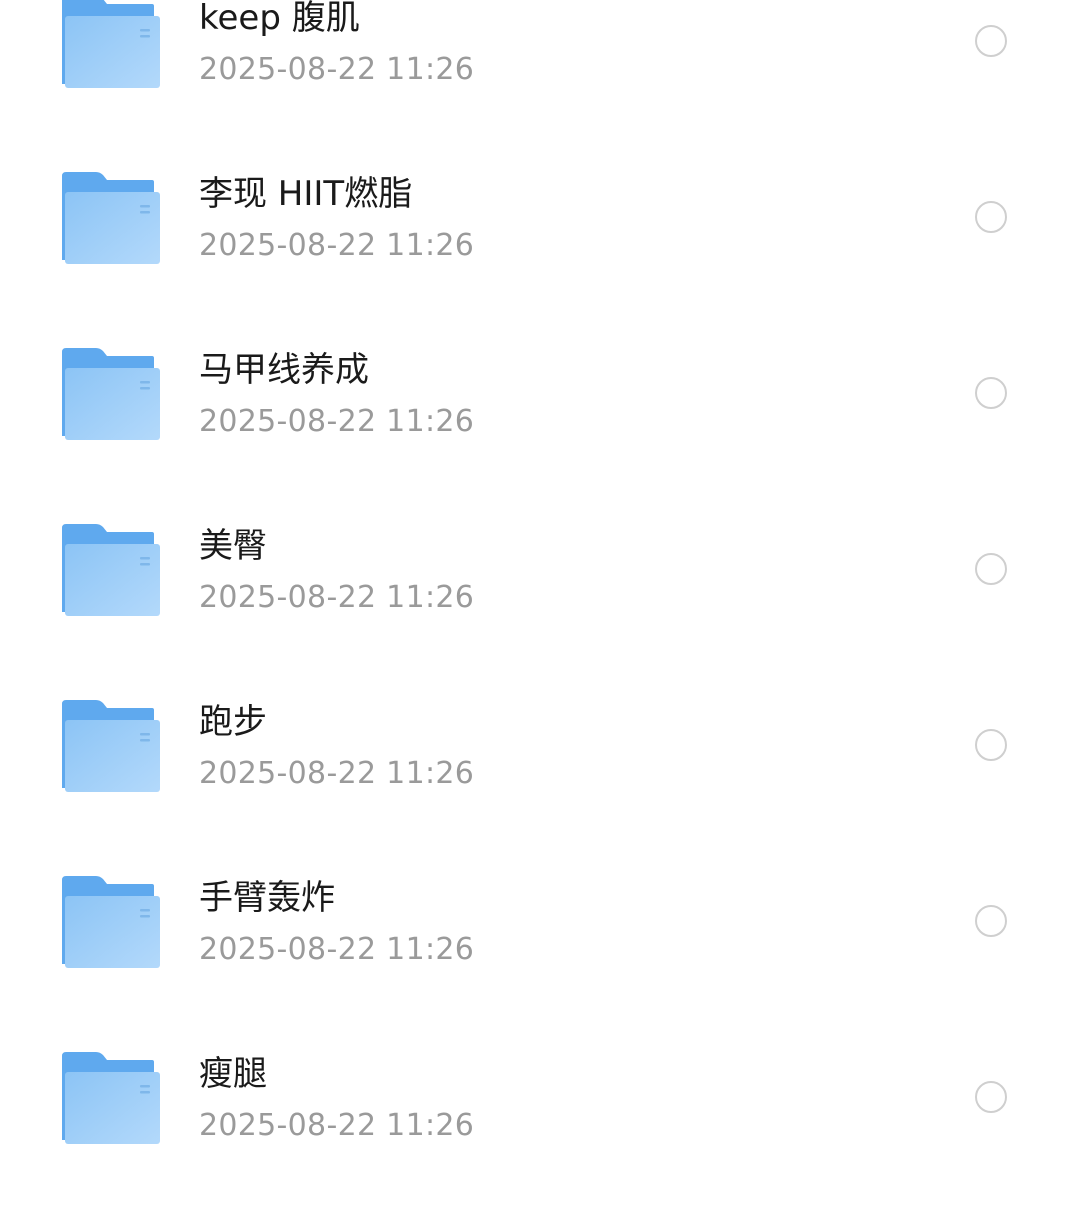  I want to click on file-name: 马甲线养成, so click(284, 370).